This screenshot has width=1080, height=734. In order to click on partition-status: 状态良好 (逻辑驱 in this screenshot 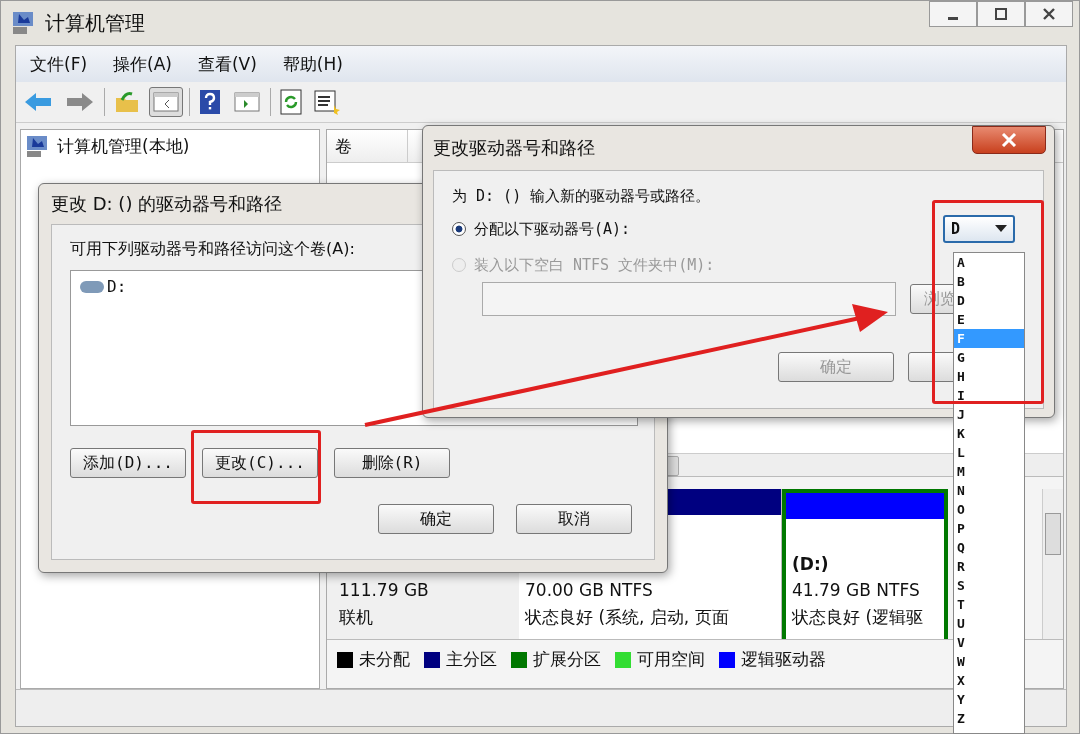, I will do `click(858, 617)`.